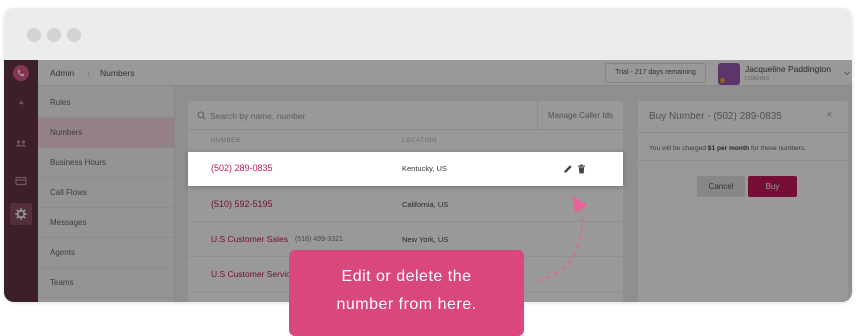 This screenshot has width=856, height=336. I want to click on pencil-icon, so click(568, 169).